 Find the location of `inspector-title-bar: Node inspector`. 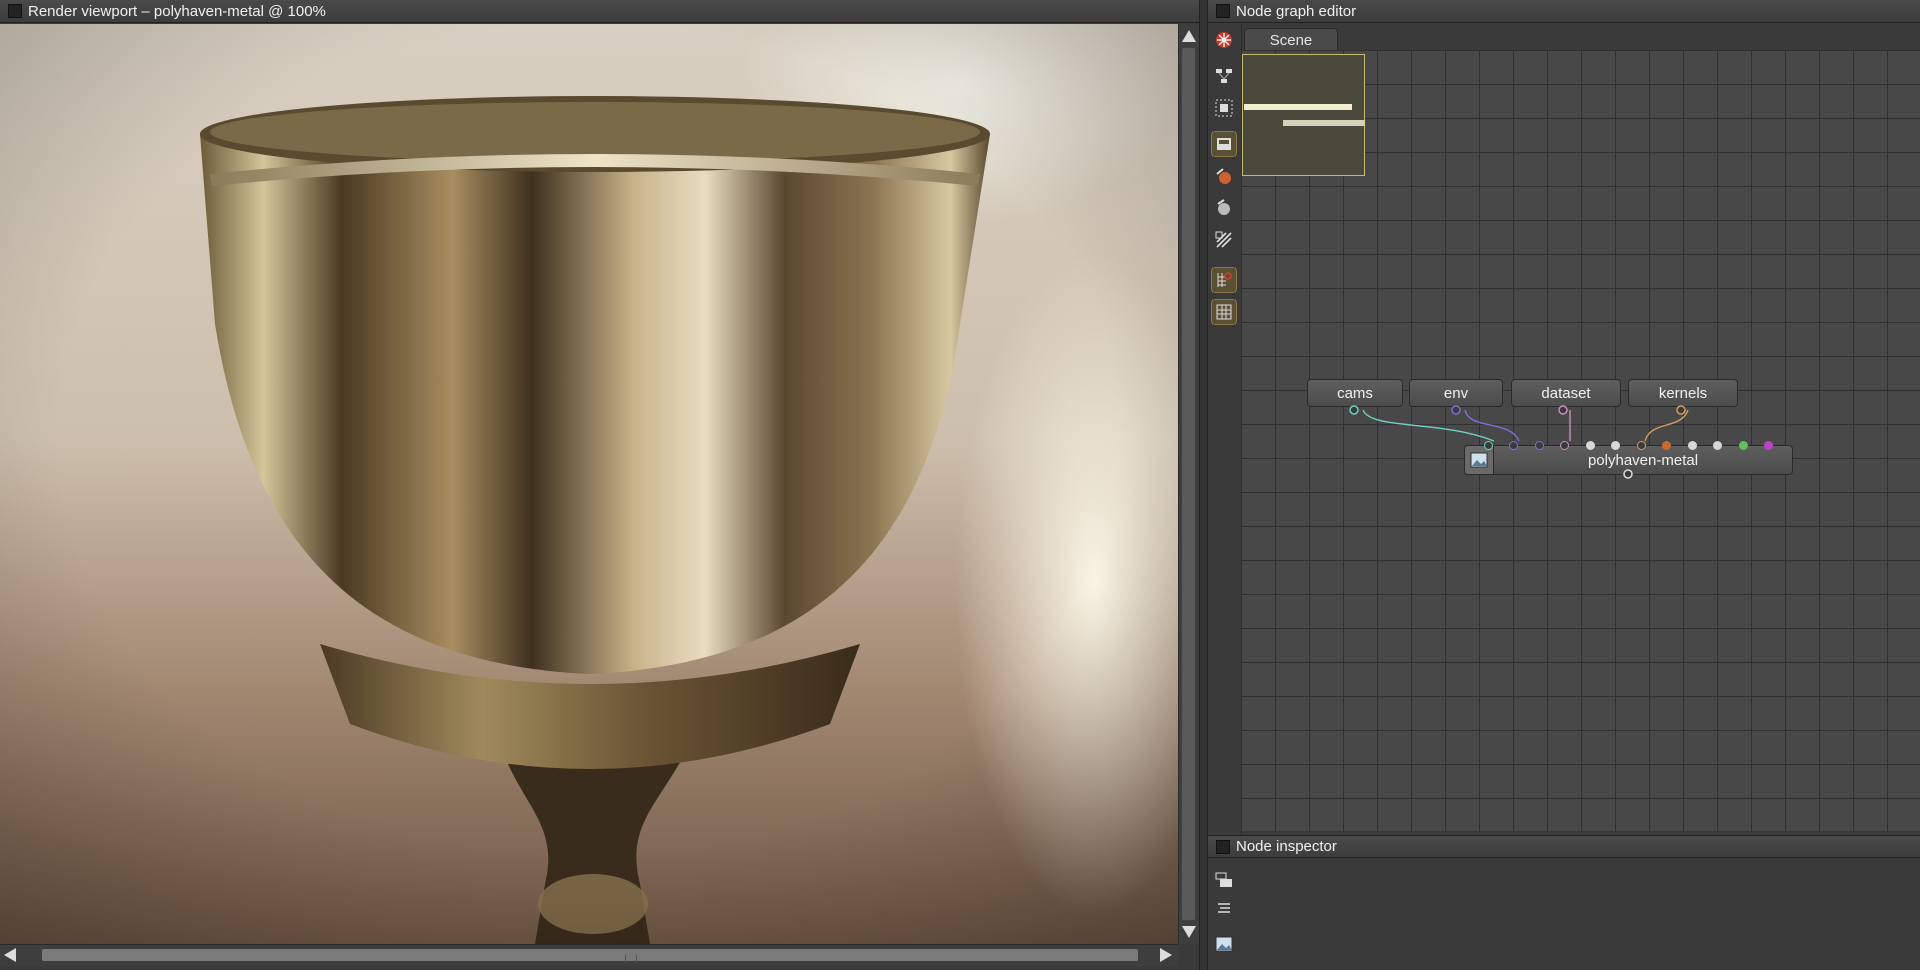

inspector-title-bar: Node inspector is located at coordinates (1564, 846).